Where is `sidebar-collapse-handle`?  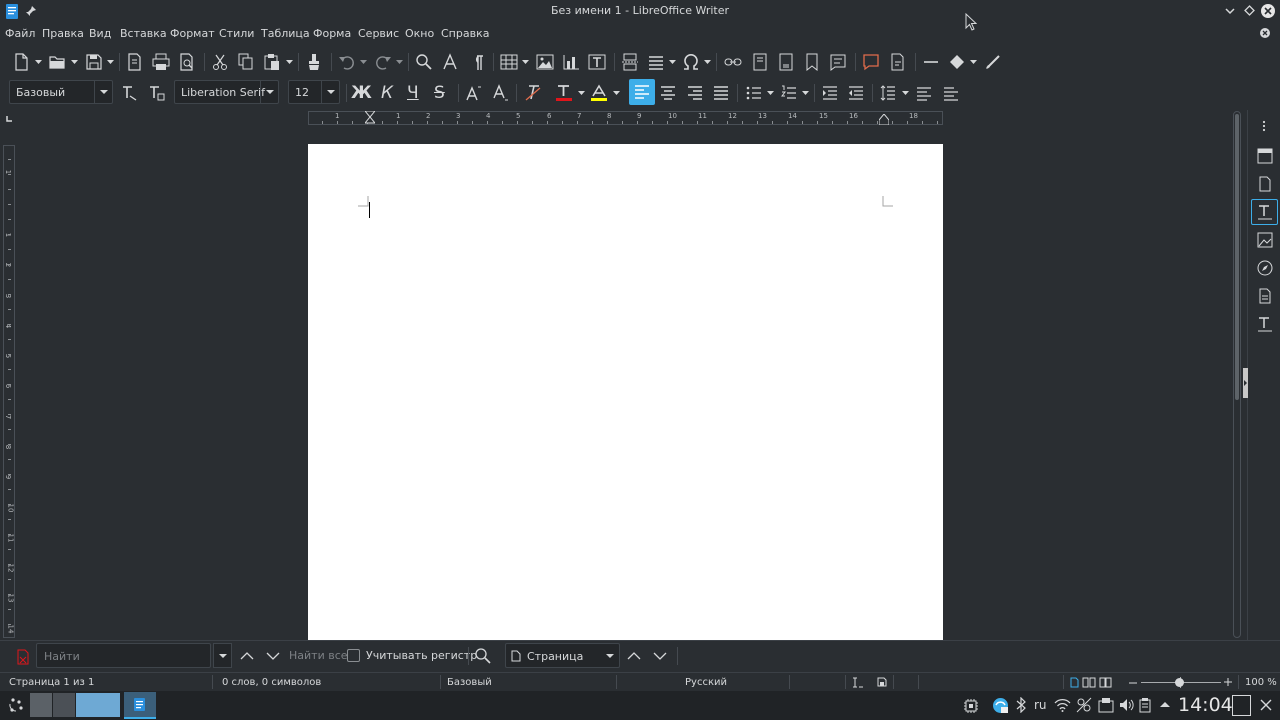
sidebar-collapse-handle is located at coordinates (1245, 383).